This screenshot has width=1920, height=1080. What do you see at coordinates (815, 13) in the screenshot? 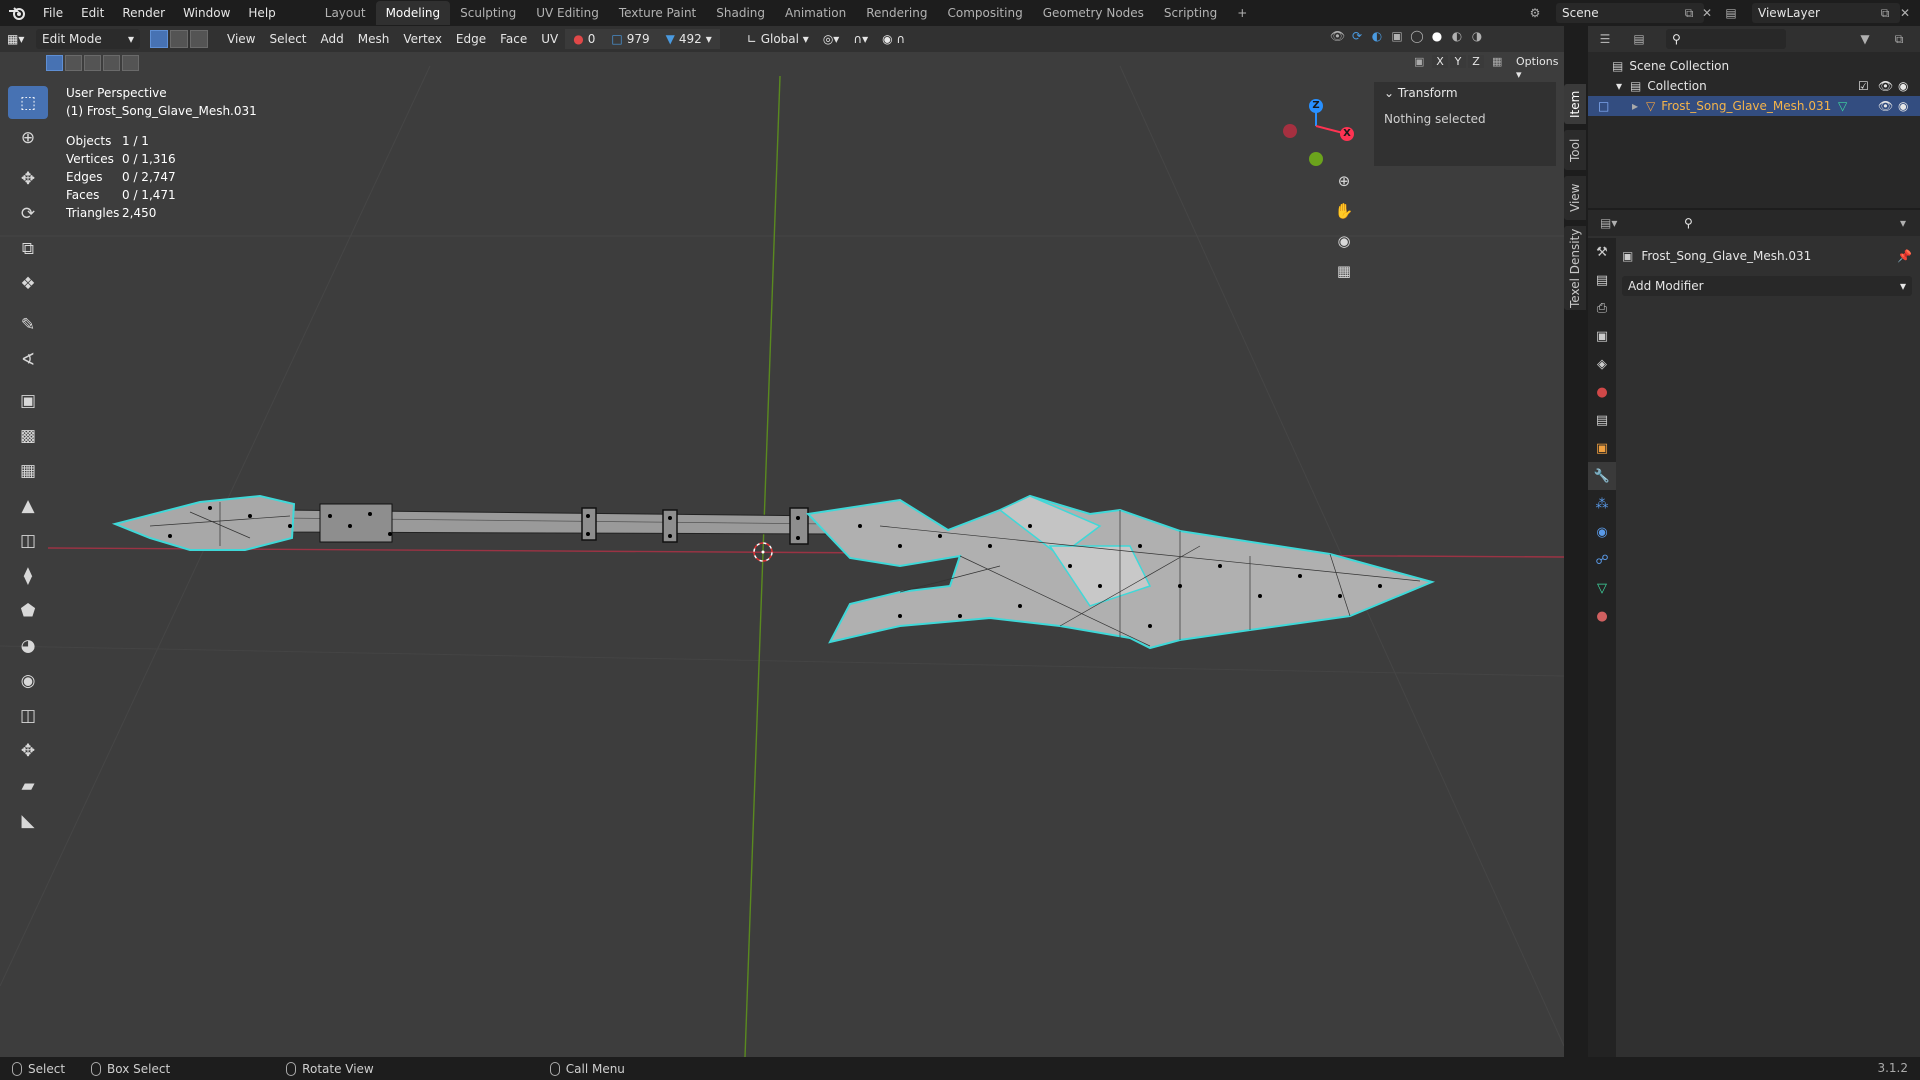
I see `tab-animation: Animation` at bounding box center [815, 13].